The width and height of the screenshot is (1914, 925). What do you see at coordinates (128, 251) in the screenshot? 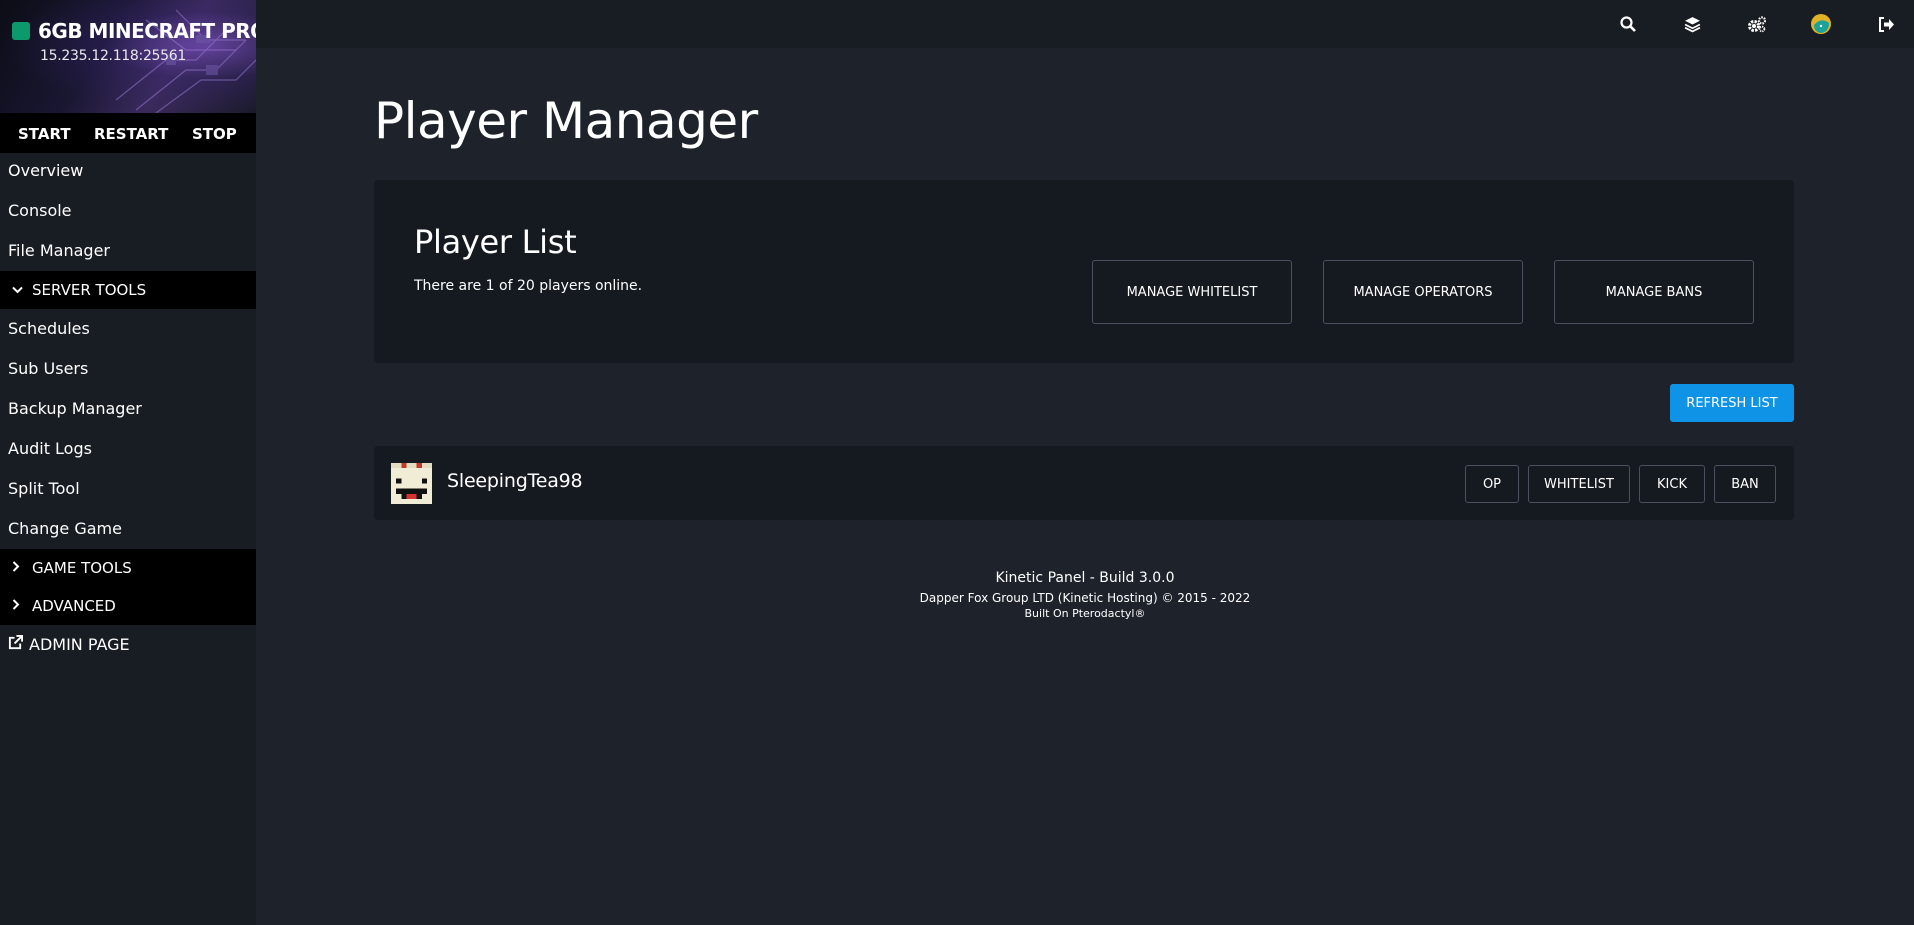
I see `sidebar-item-file-manager: File Manager` at bounding box center [128, 251].